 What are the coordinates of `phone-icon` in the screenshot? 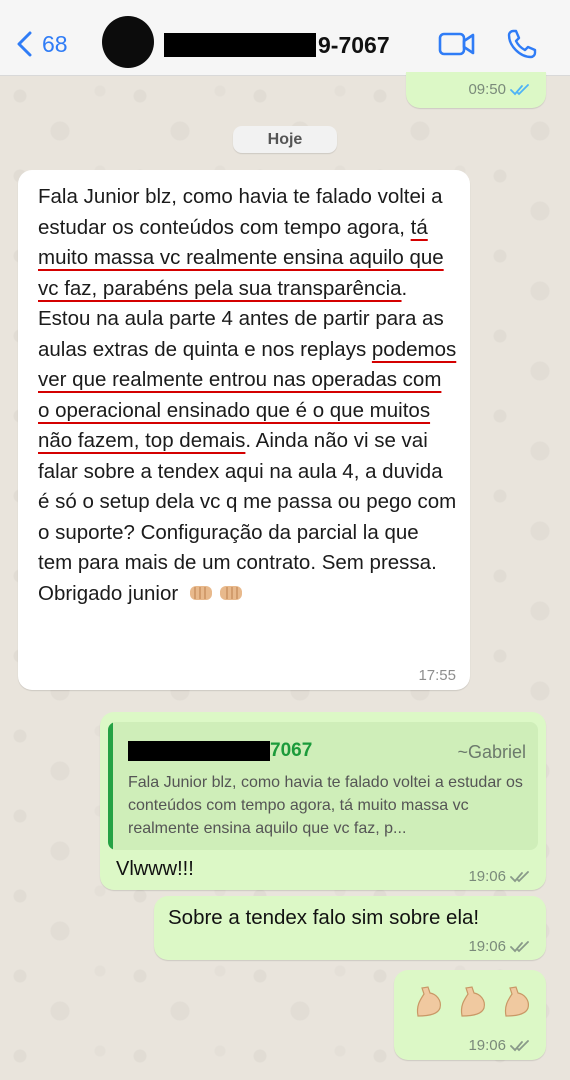 It's located at (522, 44).